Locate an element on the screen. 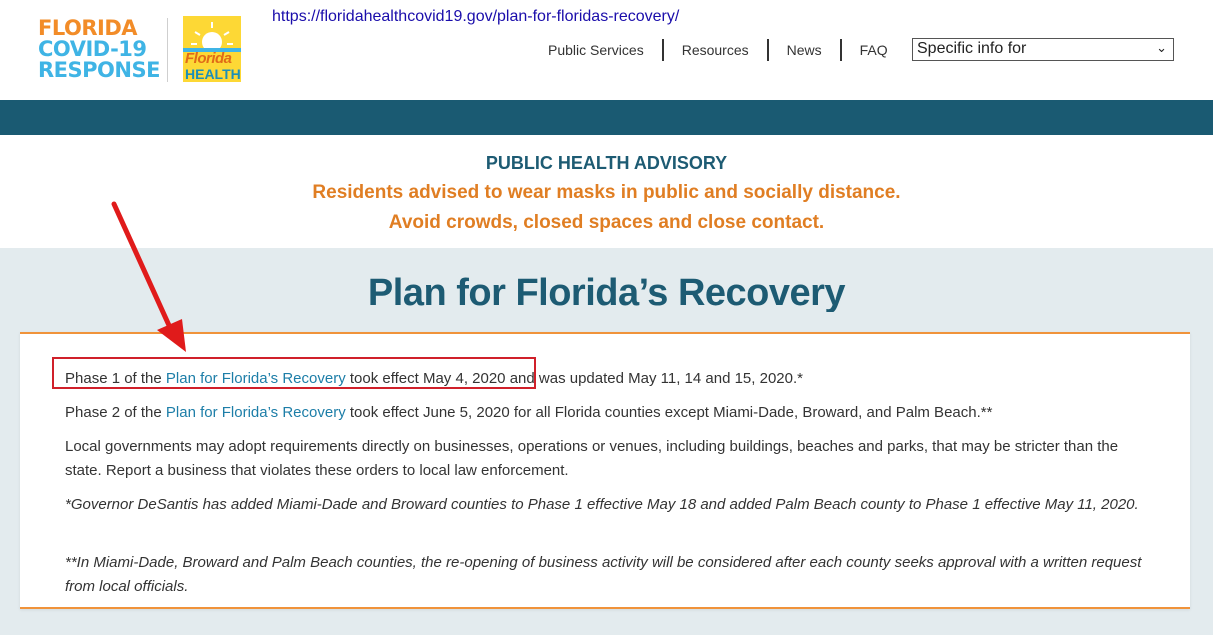  fh-logo-line-2: HEALTH is located at coordinates (213, 74).